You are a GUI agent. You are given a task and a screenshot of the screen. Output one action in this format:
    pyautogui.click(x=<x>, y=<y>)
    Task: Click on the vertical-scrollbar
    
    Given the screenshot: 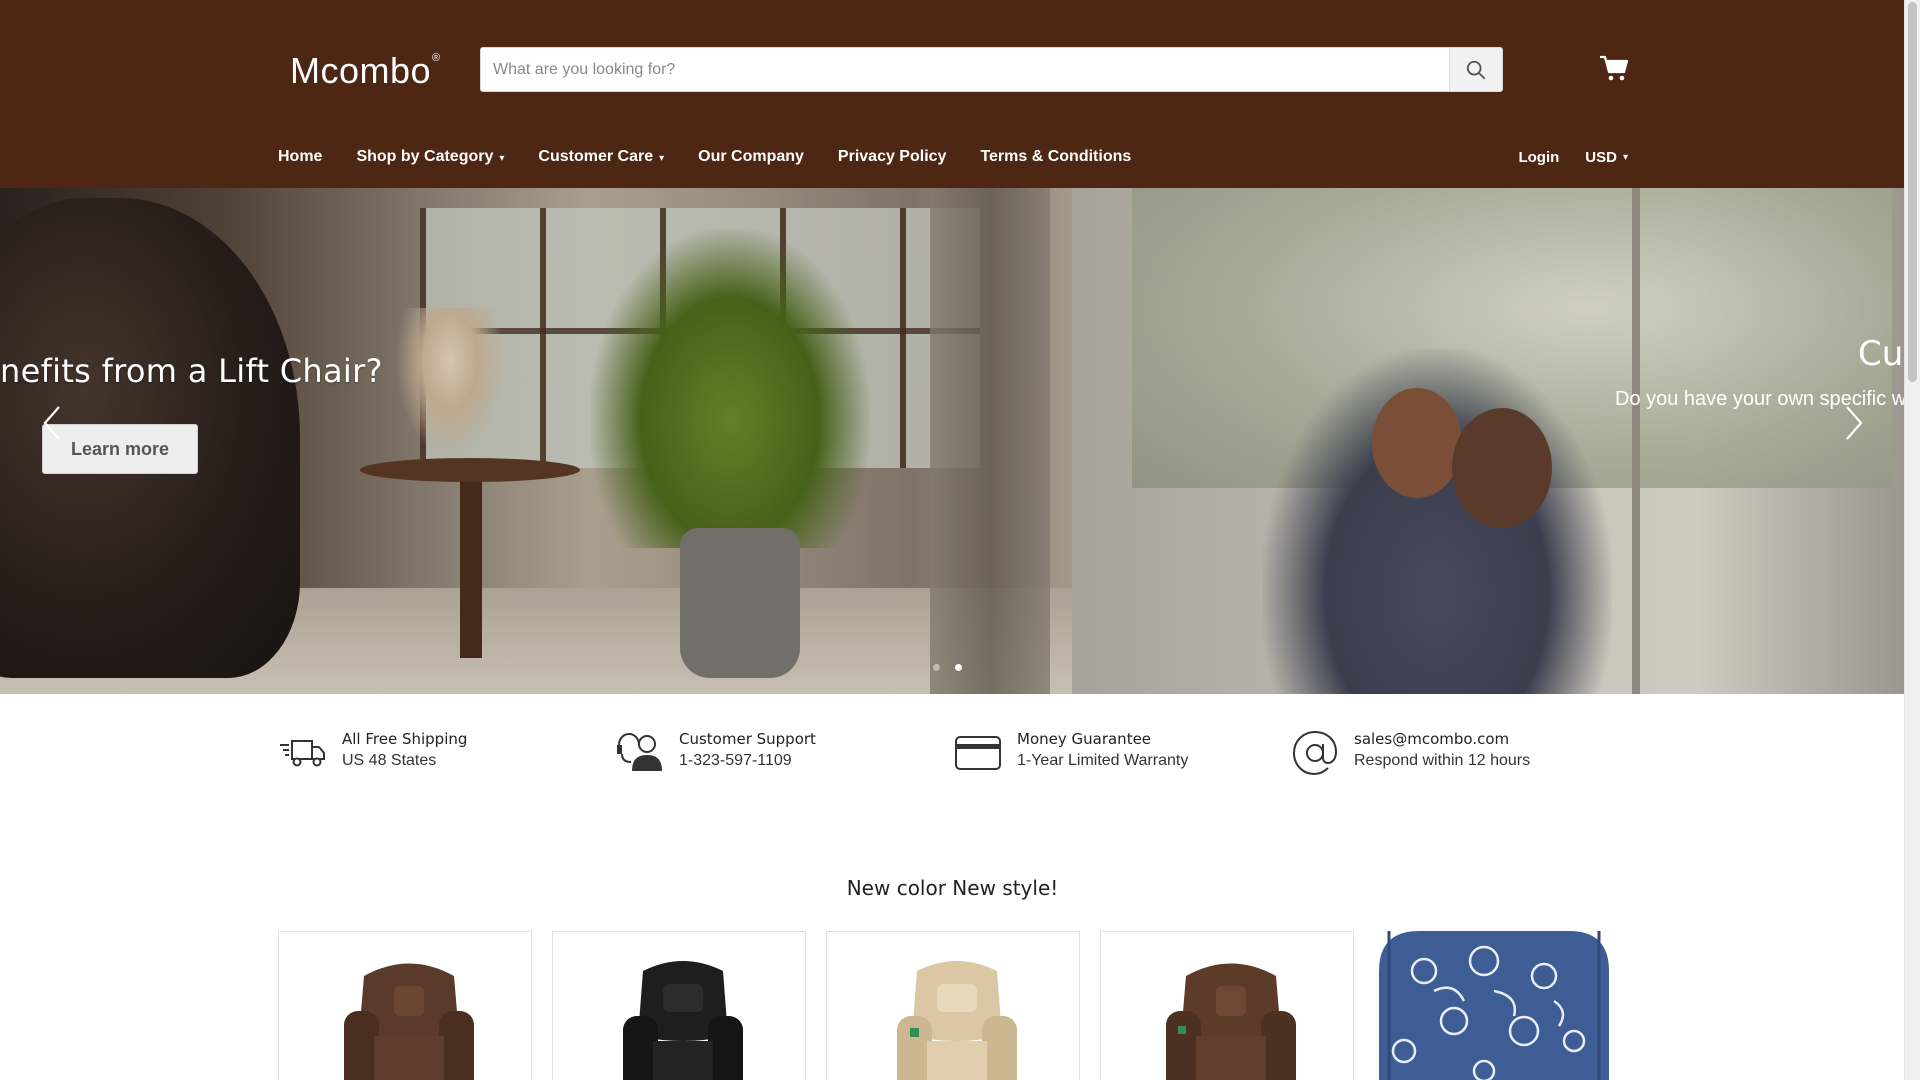 What is the action you would take?
    pyautogui.click(x=1912, y=540)
    